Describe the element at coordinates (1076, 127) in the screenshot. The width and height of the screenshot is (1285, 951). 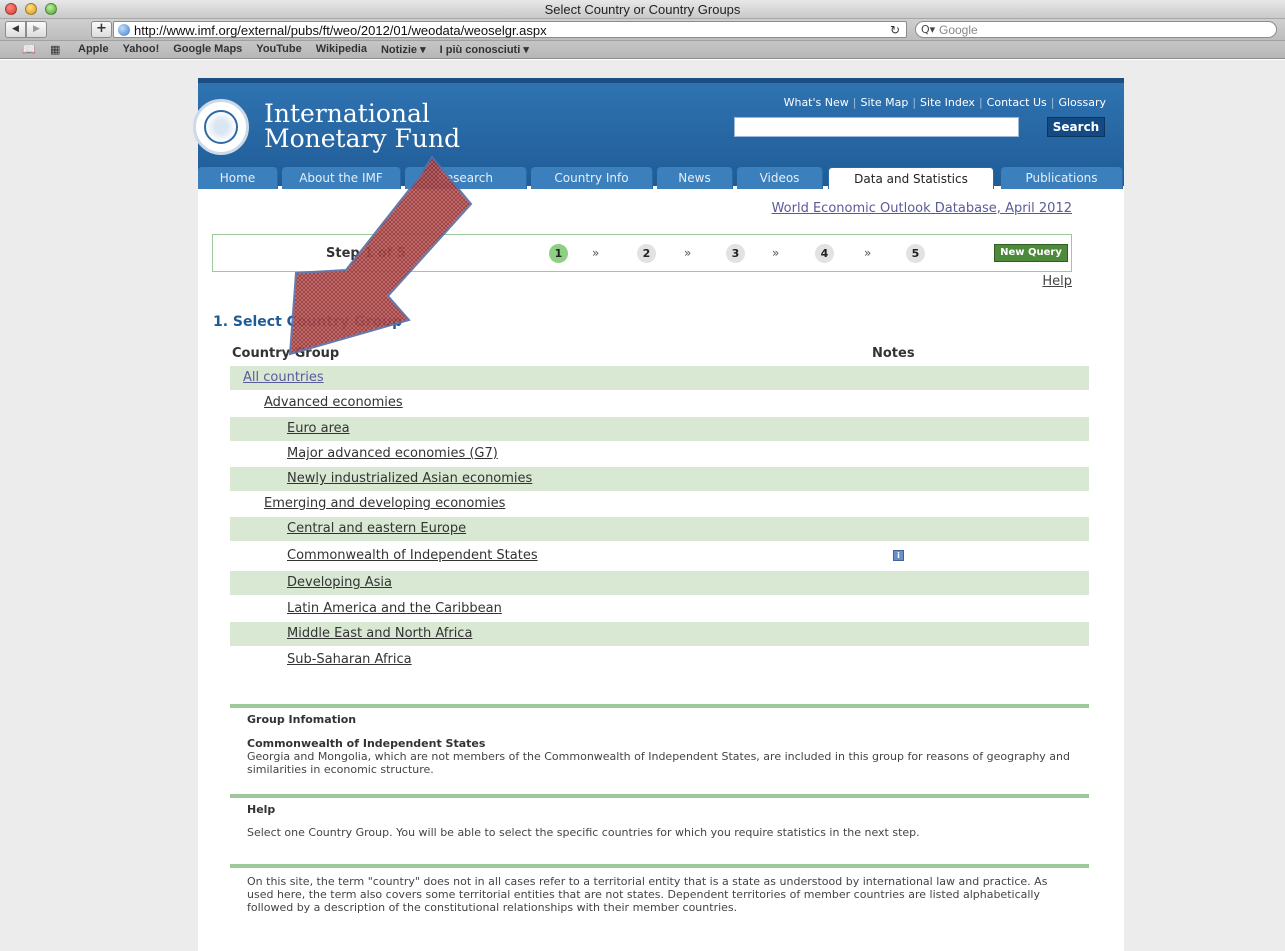
I see `site-search-button: Search` at that location.